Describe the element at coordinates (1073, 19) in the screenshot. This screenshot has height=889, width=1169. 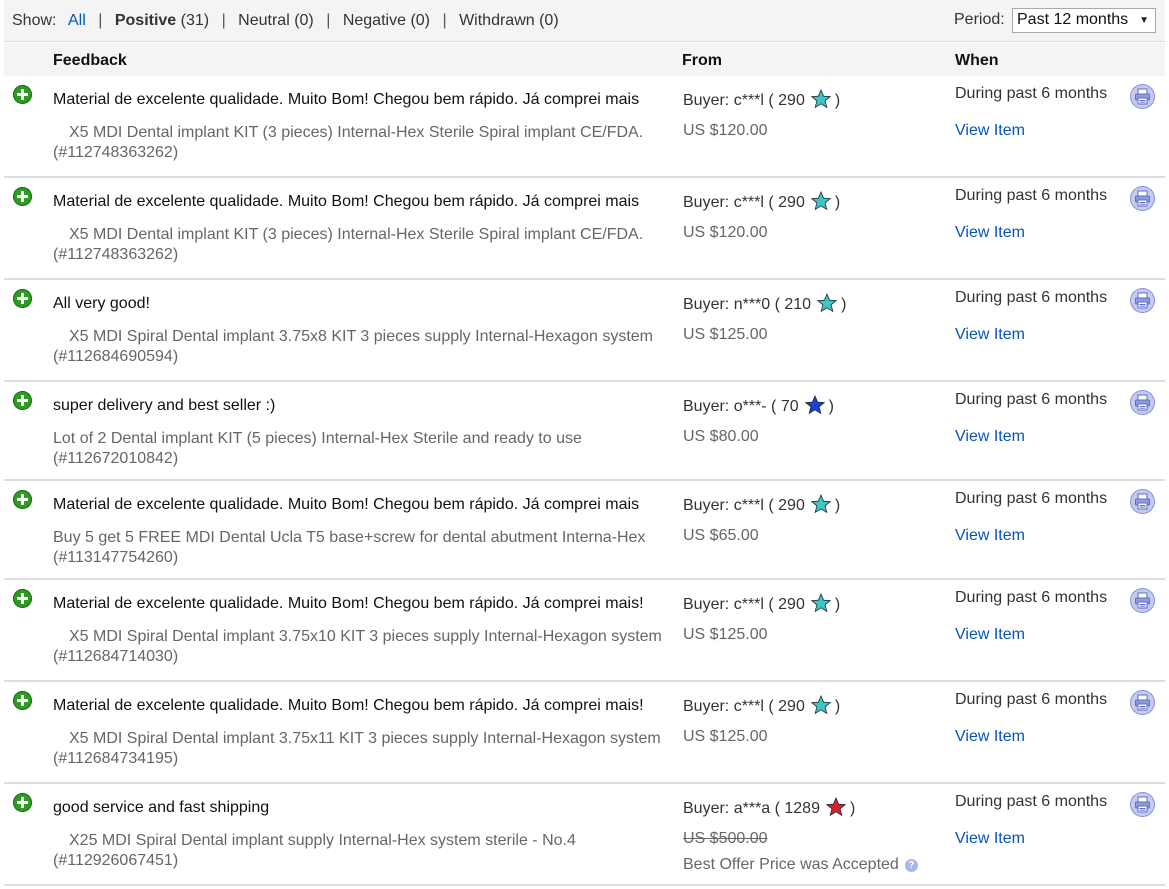
I see `period-value: Past 12 months` at that location.